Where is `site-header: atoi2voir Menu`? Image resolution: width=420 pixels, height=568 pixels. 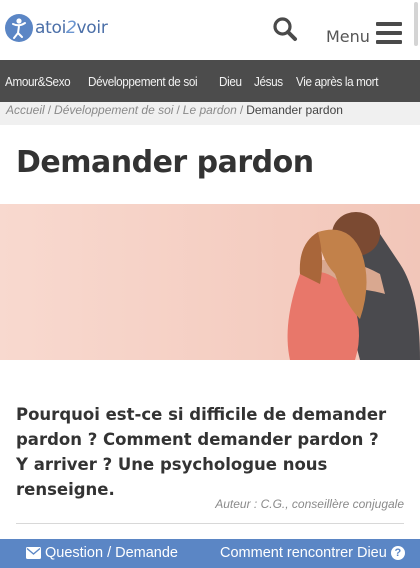 site-header: atoi2voir Menu is located at coordinates (210, 30).